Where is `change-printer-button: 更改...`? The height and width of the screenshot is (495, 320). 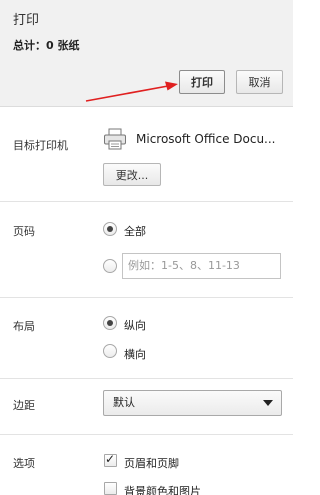 change-printer-button: 更改... is located at coordinates (132, 174).